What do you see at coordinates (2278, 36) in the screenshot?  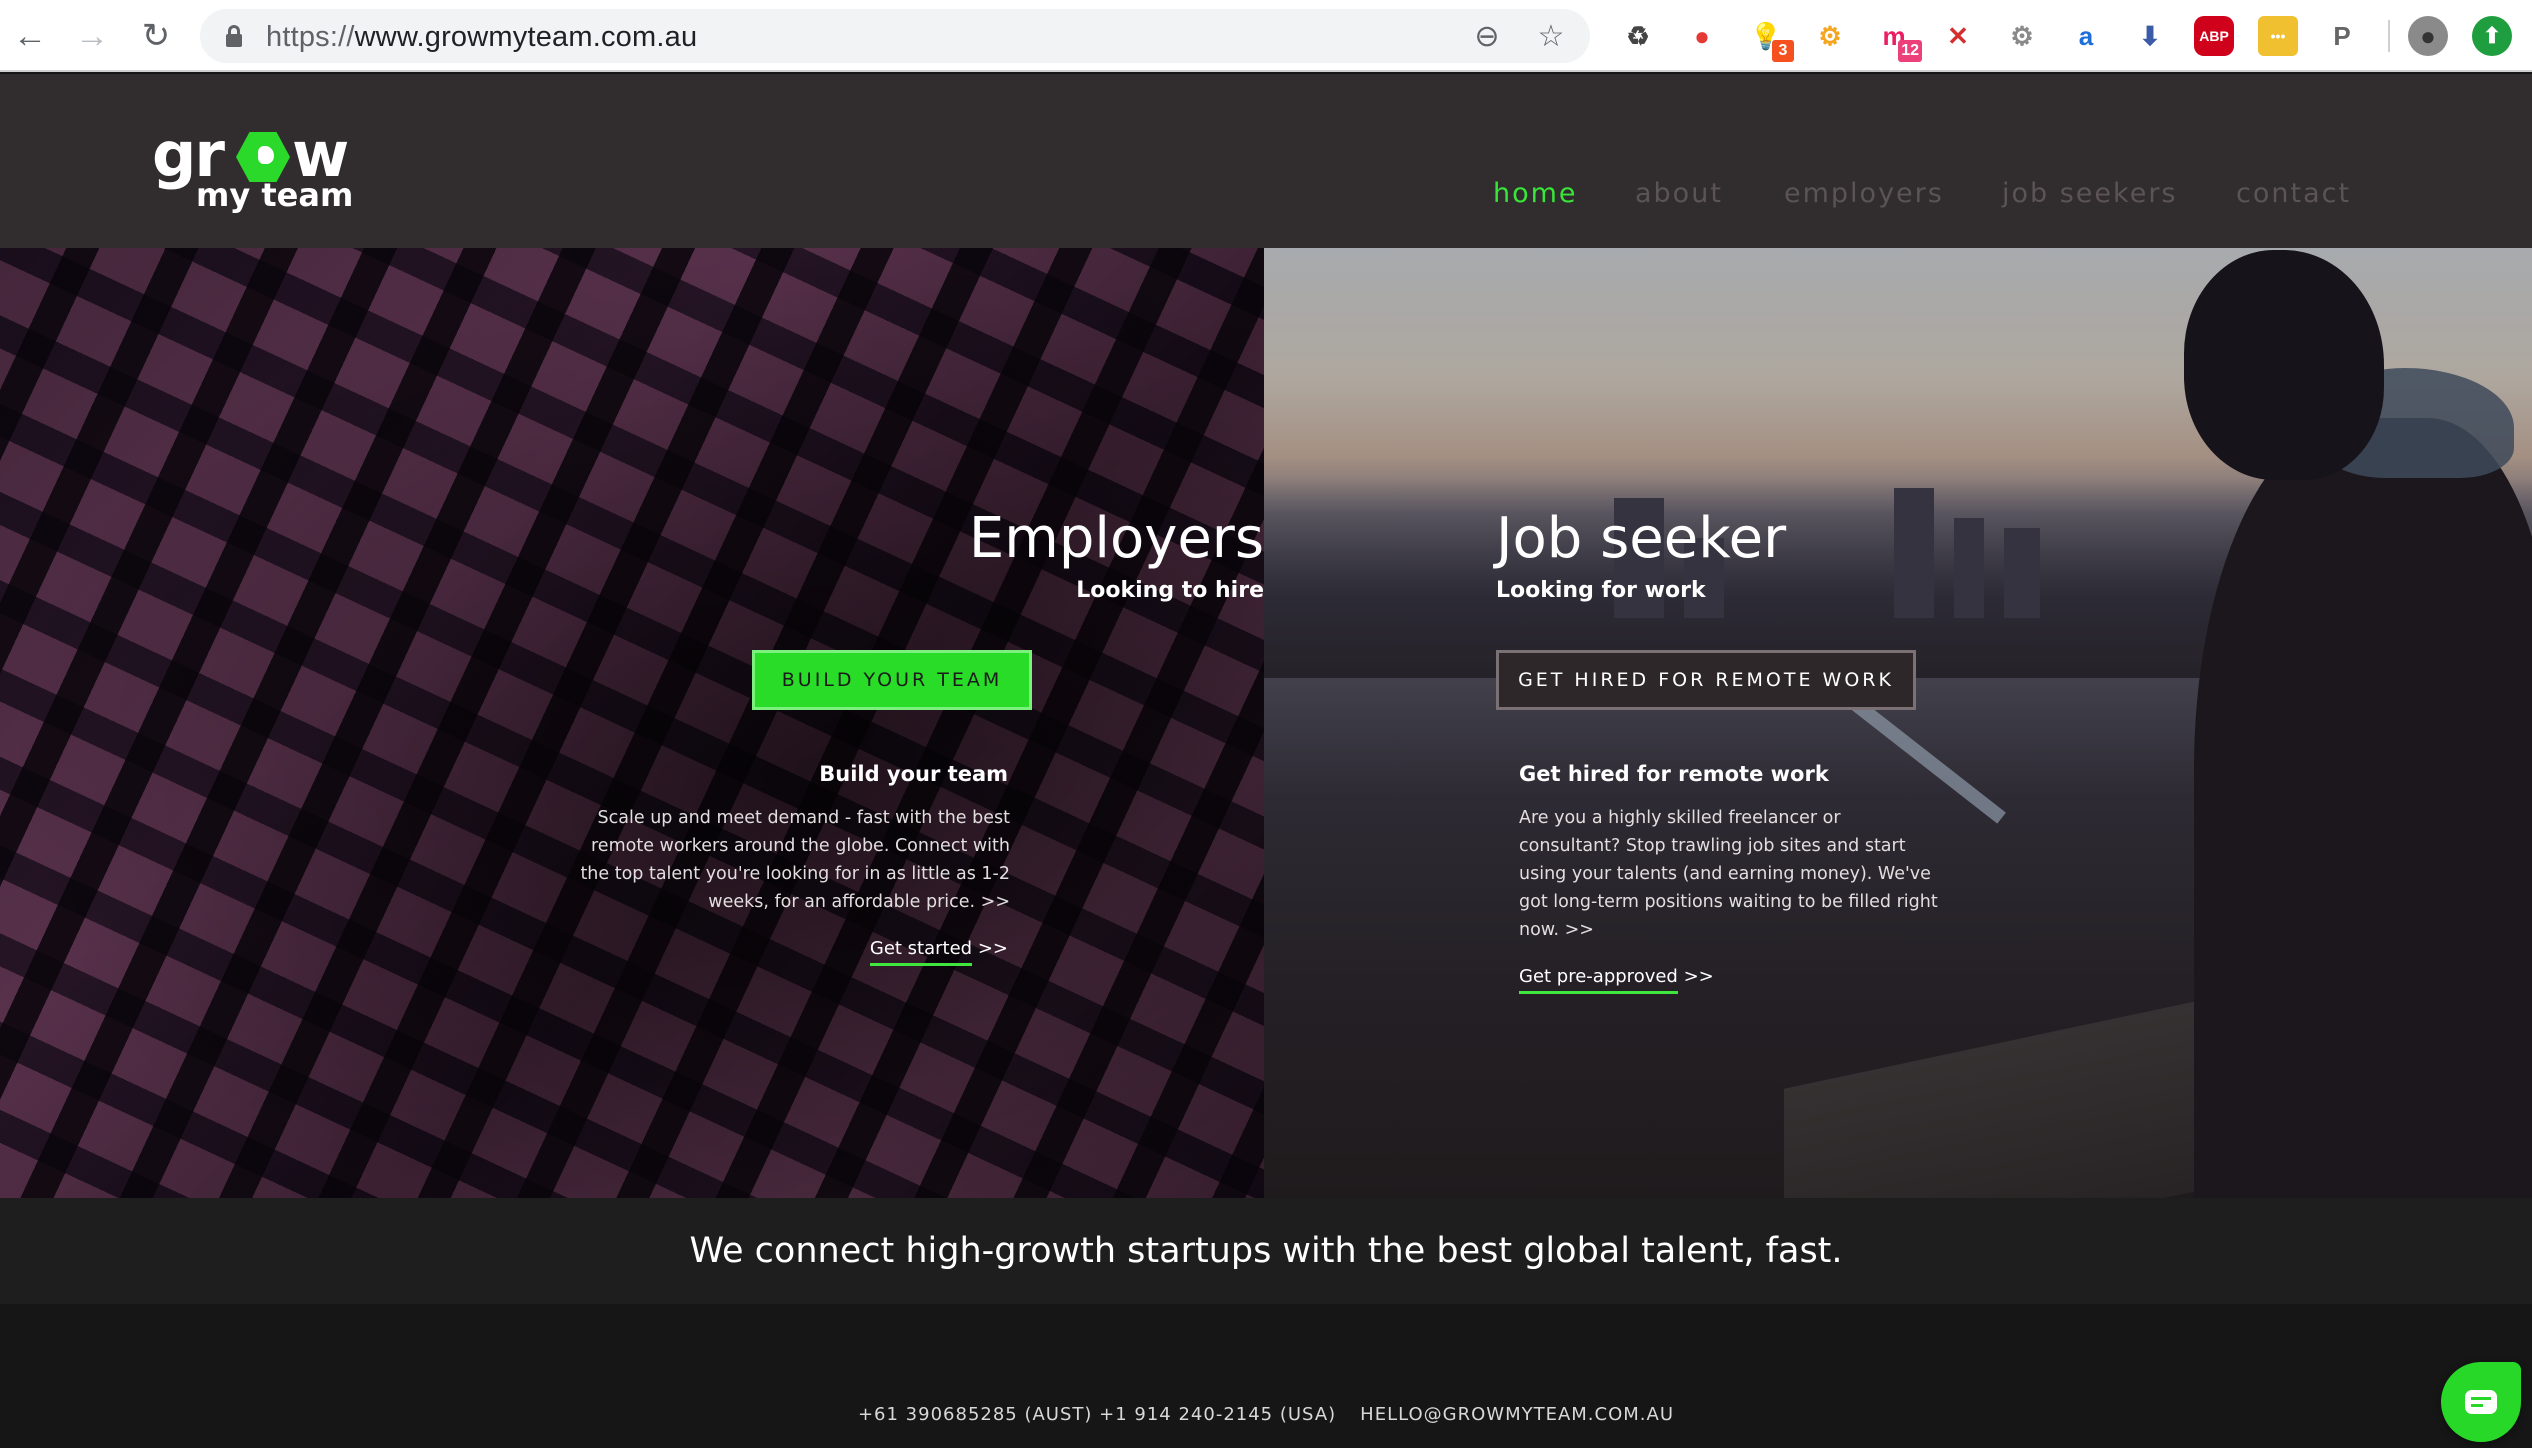 I see `lastpass-extension-icon: •••` at bounding box center [2278, 36].